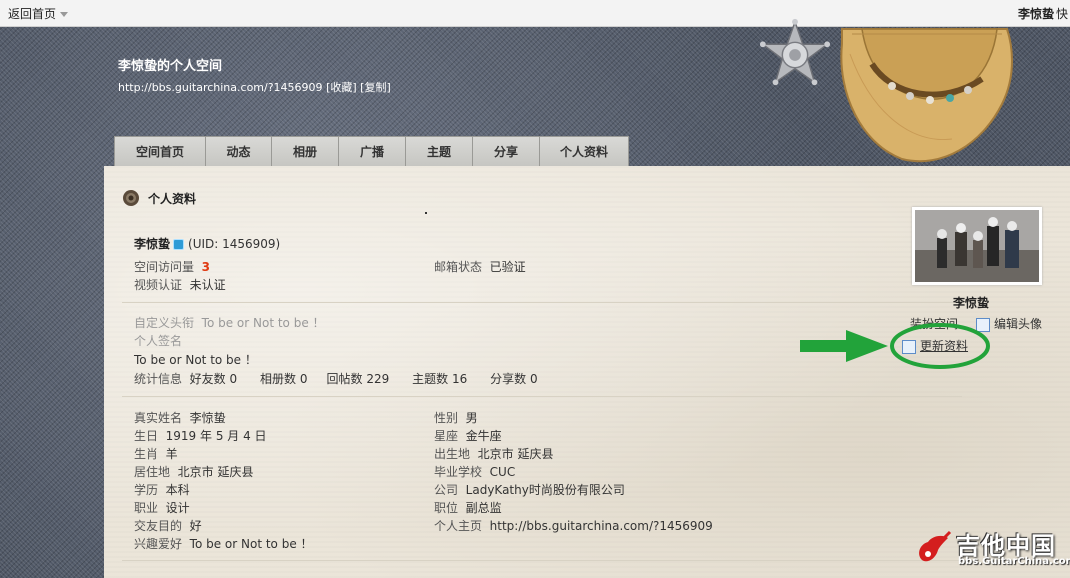 The height and width of the screenshot is (578, 1070). I want to click on stat-shares: 分享数 0, so click(513, 379).